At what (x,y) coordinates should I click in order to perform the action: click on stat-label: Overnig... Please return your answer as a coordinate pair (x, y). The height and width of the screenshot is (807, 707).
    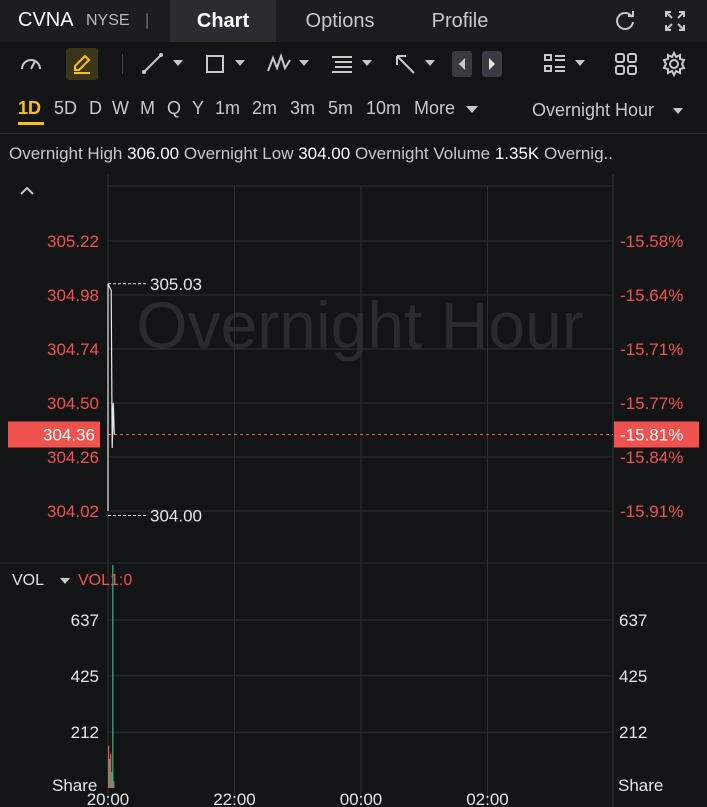
    Looking at the image, I should click on (578, 153).